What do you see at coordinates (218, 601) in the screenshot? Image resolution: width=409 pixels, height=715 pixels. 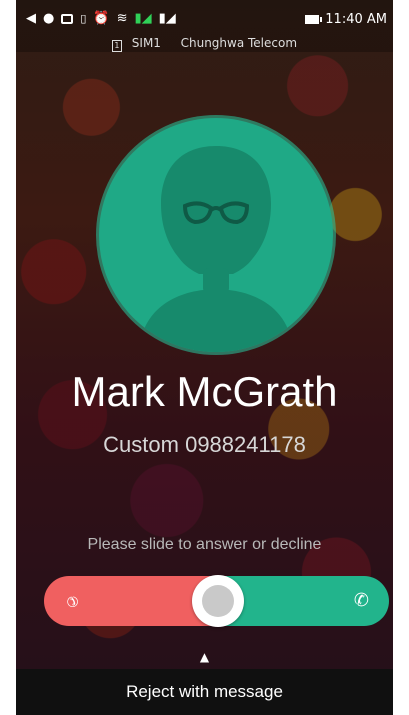 I see `slider-knob` at bounding box center [218, 601].